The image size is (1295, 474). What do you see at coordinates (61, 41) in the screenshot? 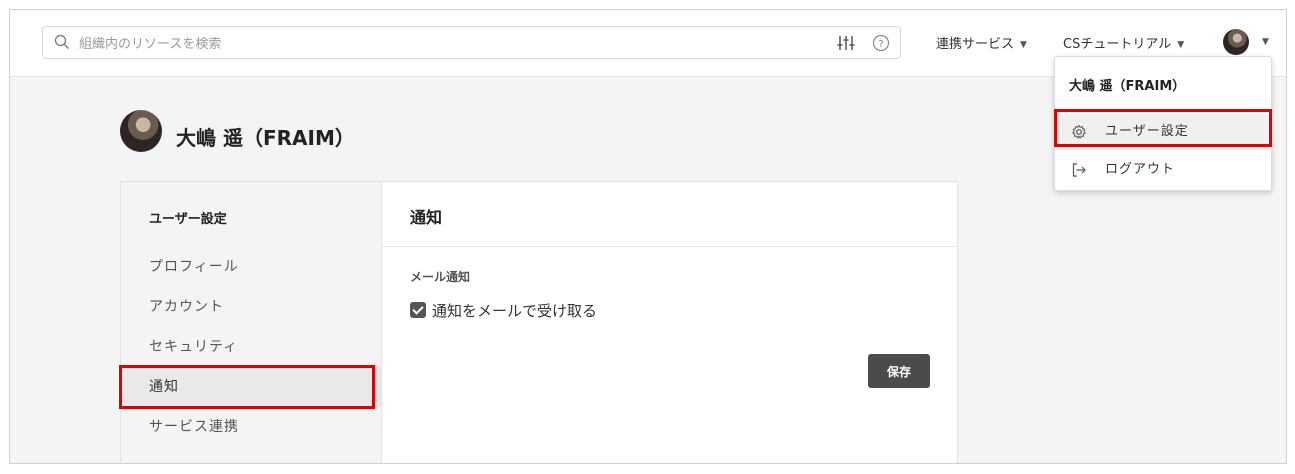
I see `search-icon` at bounding box center [61, 41].